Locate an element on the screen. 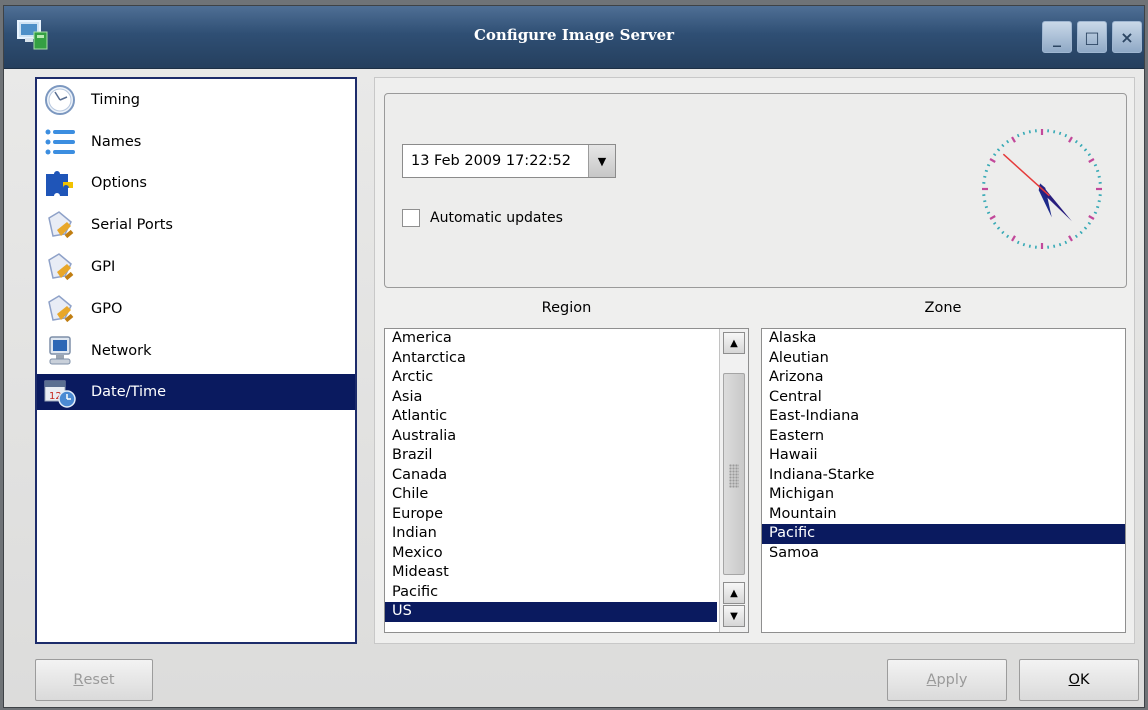 Image resolution: width=1148 pixels, height=710 pixels. date-time-combobox: 13 Feb 2009 17:22:52 ▼ is located at coordinates (509, 161).